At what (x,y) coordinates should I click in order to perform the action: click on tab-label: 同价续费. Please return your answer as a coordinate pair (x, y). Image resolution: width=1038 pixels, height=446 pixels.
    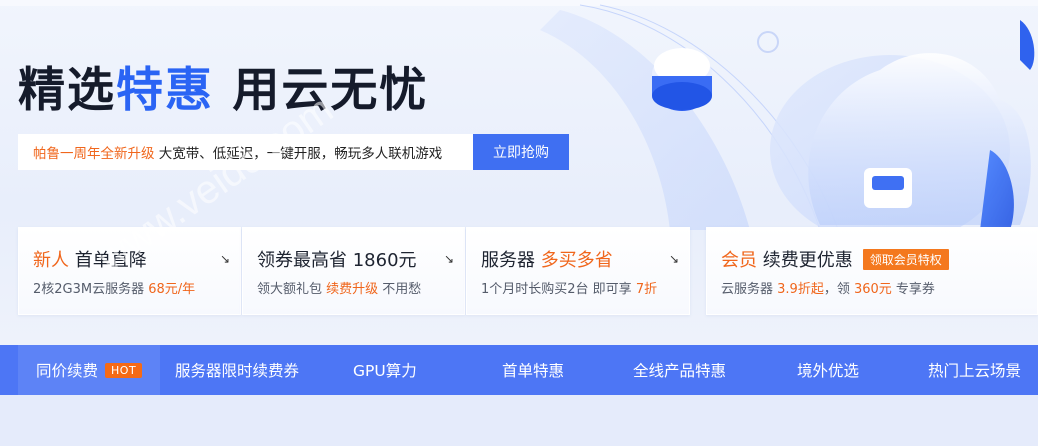
    Looking at the image, I should click on (67, 371).